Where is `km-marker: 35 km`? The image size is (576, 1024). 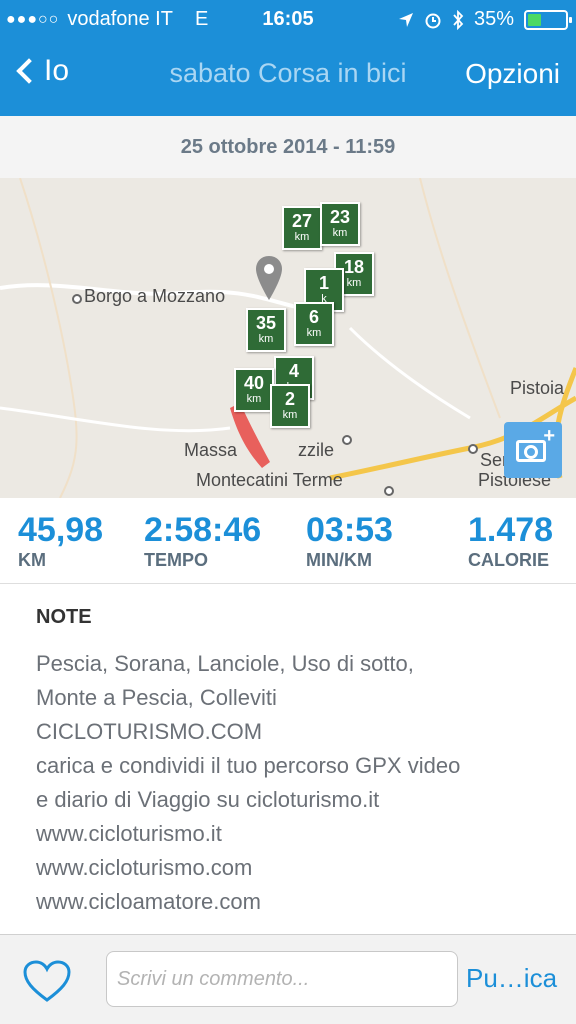 km-marker: 35 km is located at coordinates (266, 330).